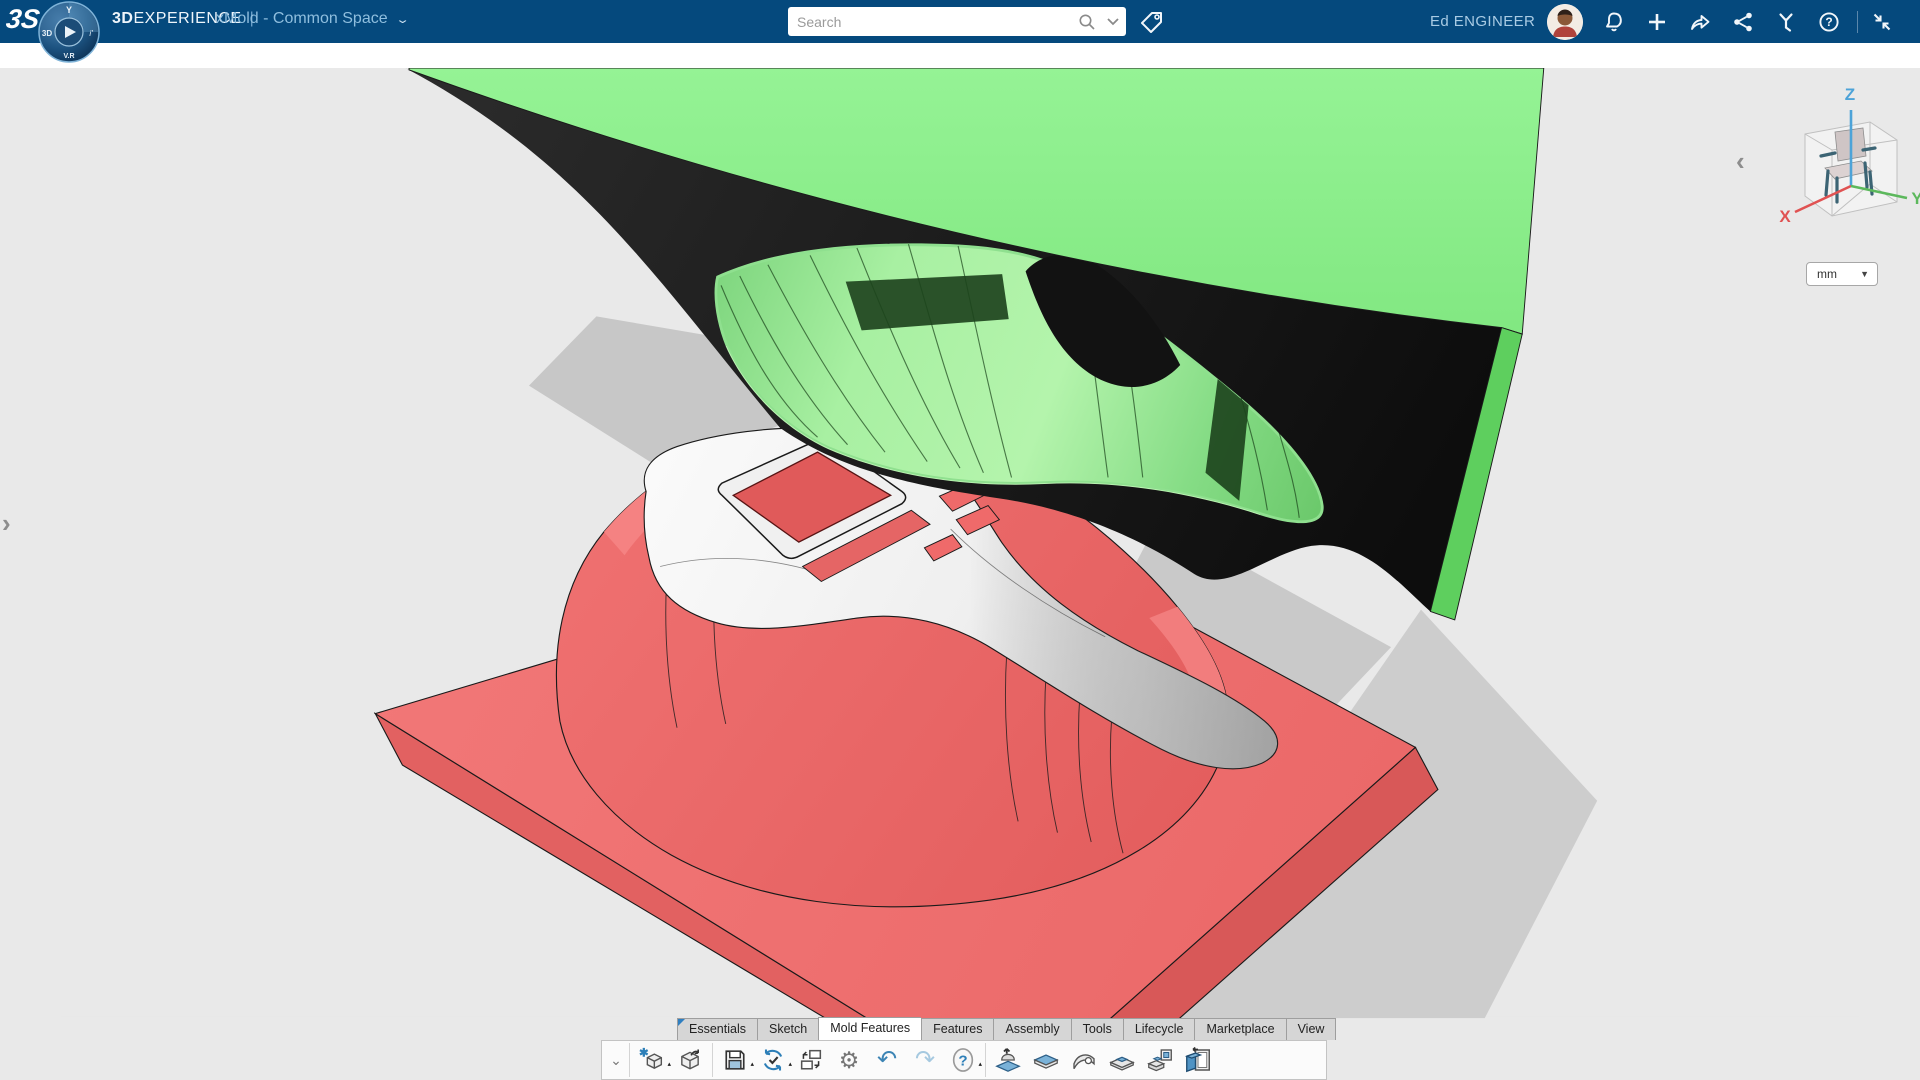  What do you see at coordinates (1240, 1029) in the screenshot?
I see `tab-marketplace: Marketplace` at bounding box center [1240, 1029].